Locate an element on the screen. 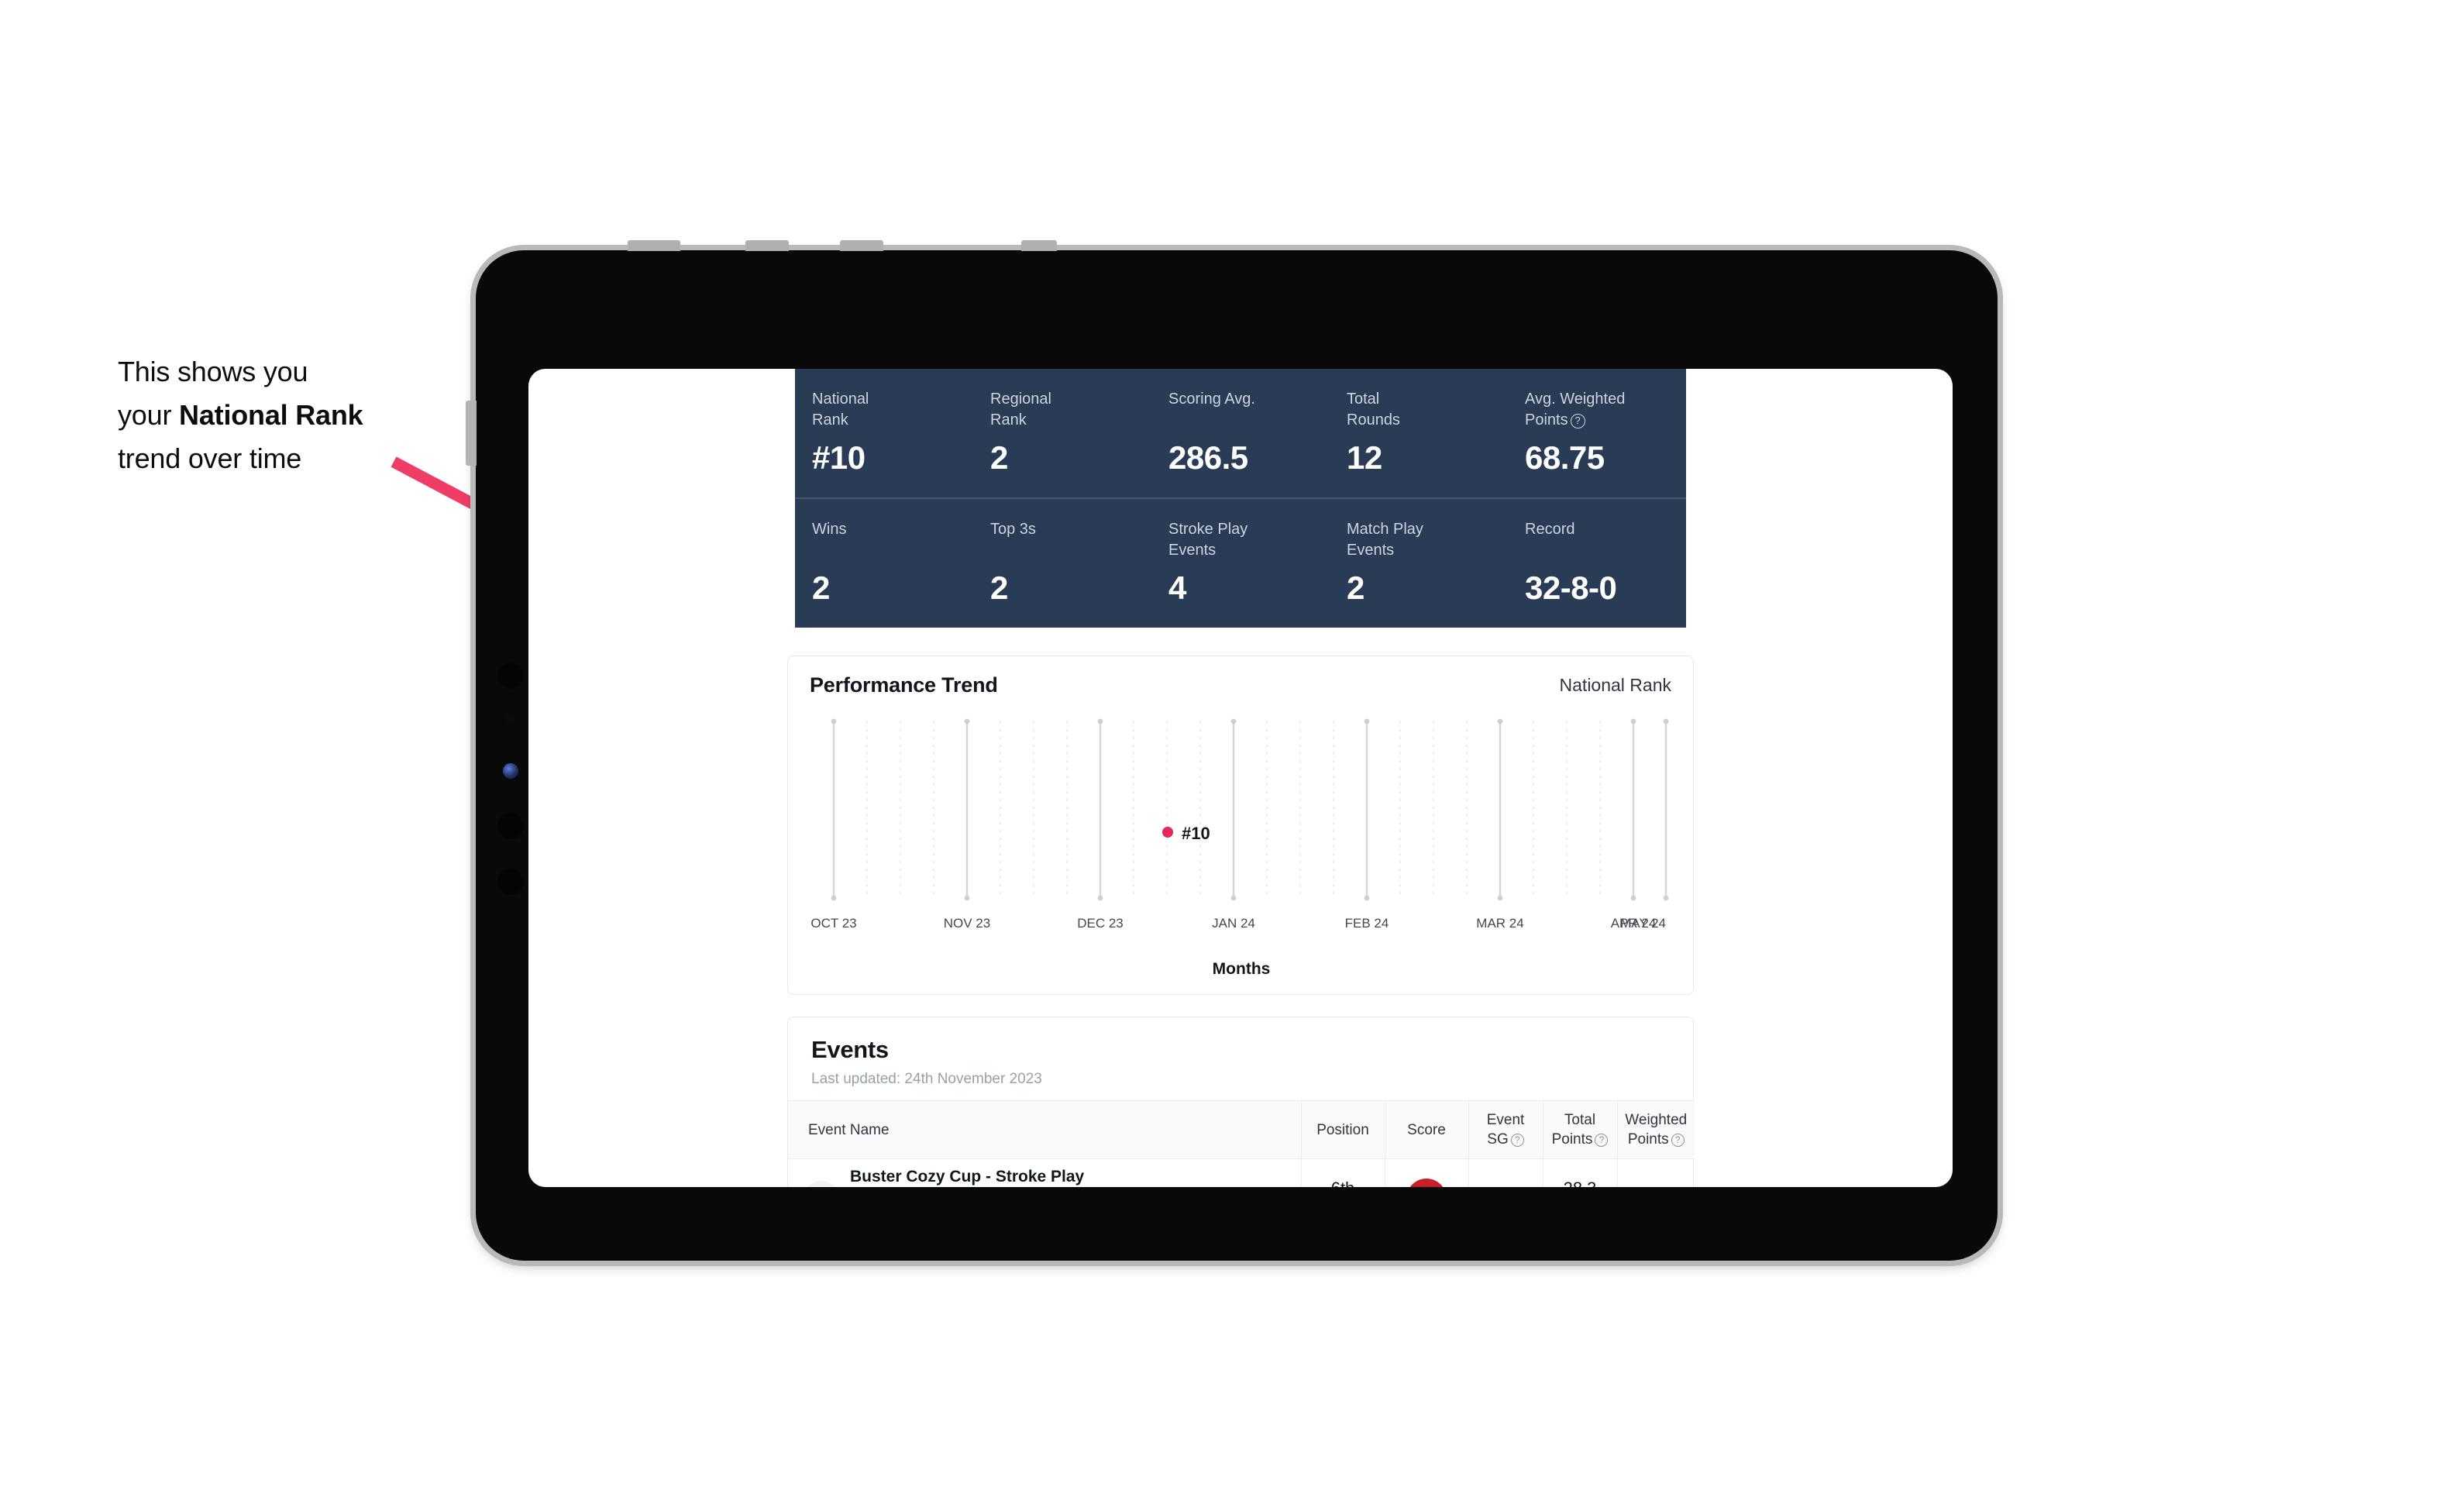 This screenshot has width=2464, height=1497. trend-data-point is located at coordinates (1167, 832).